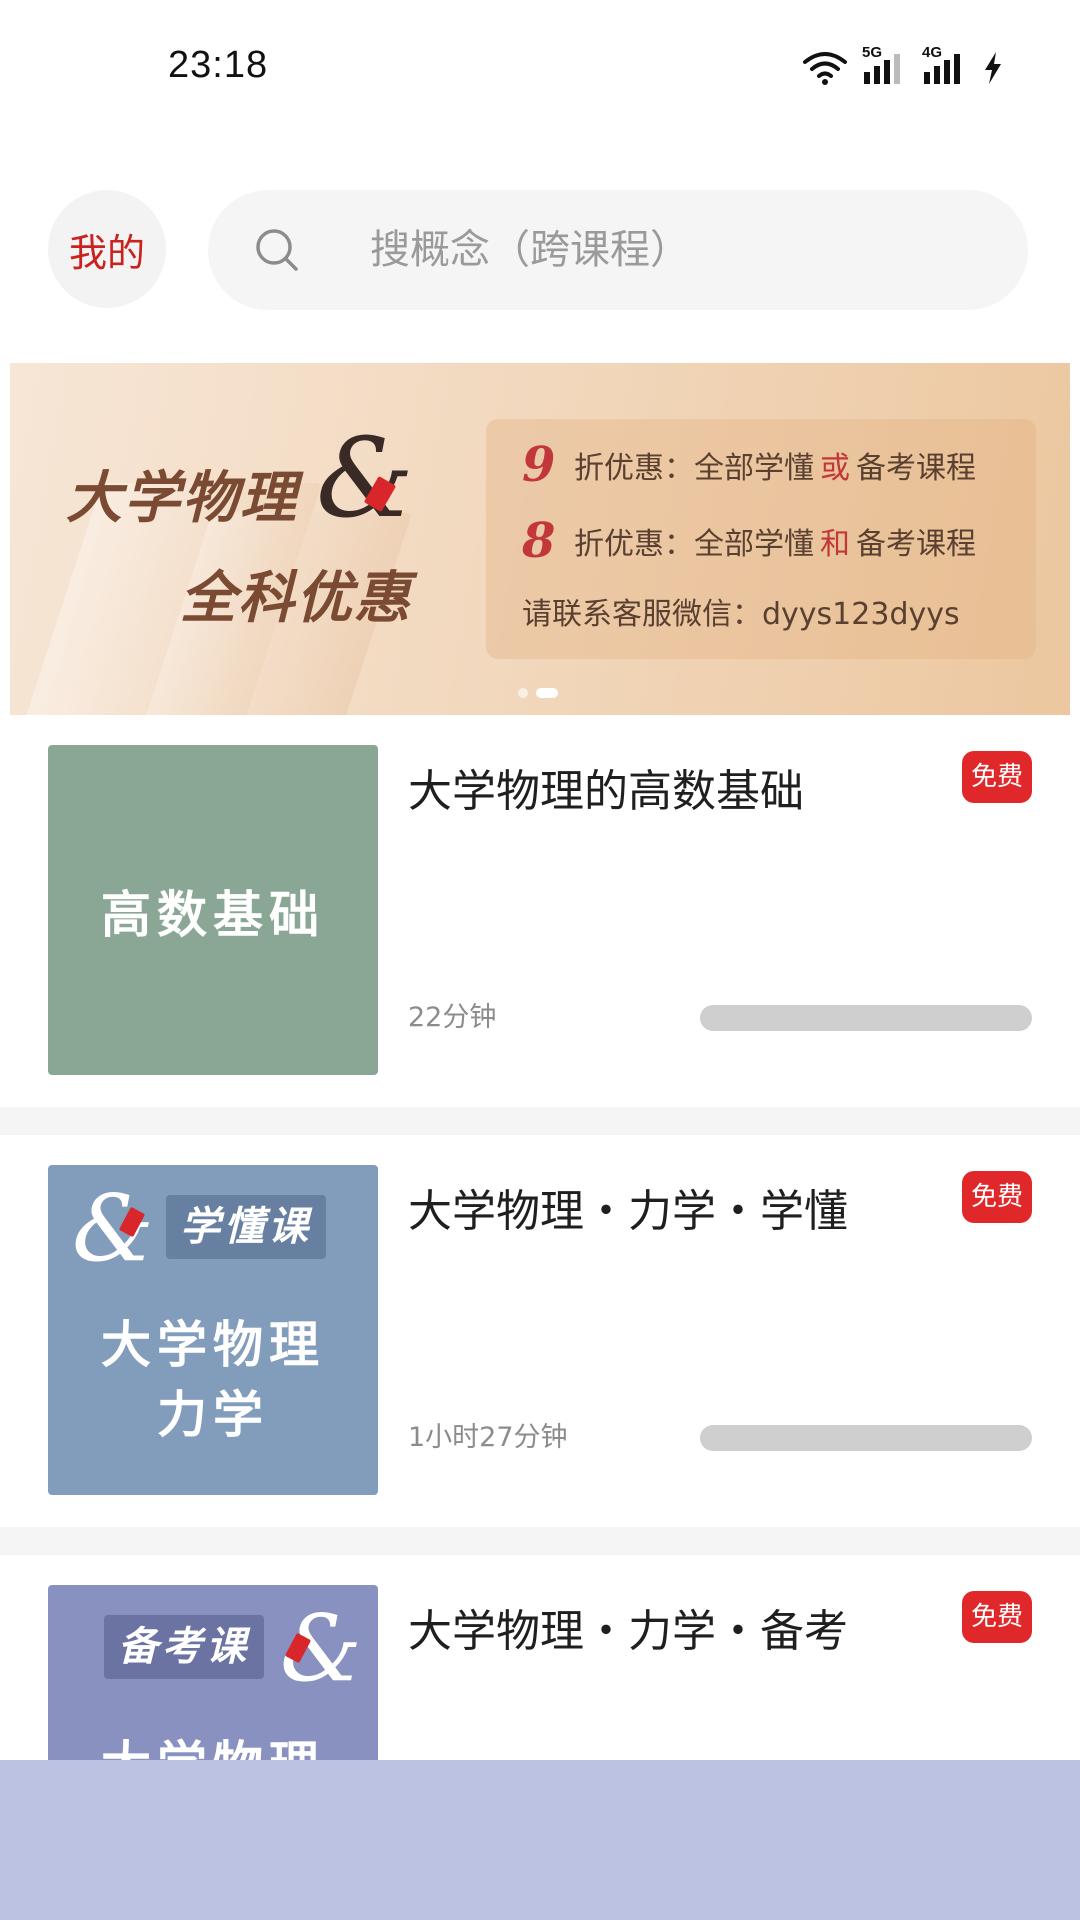 This screenshot has width=1080, height=1920. What do you see at coordinates (540, 70) in the screenshot?
I see `status-bar: 23:18 5G 4G` at bounding box center [540, 70].